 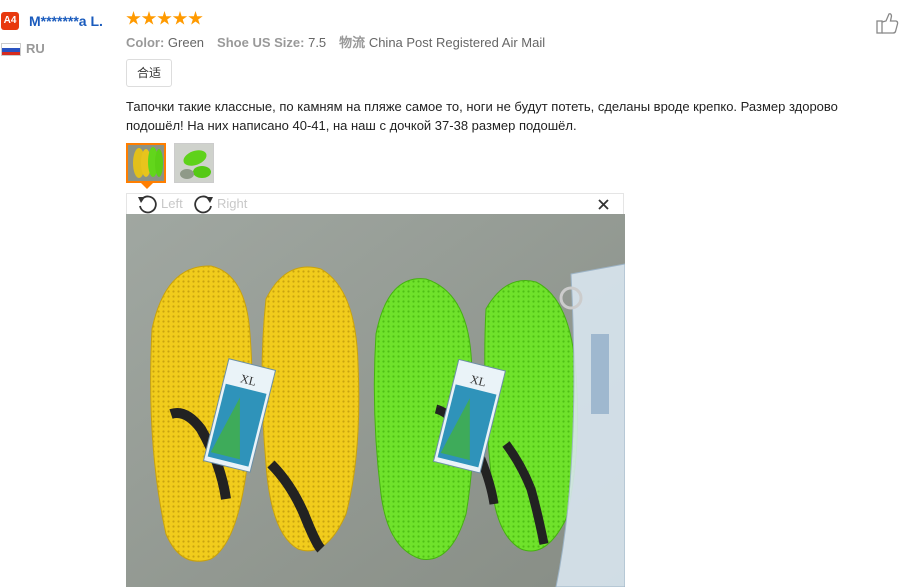 I want to click on reviewer-country: RU, so click(x=35, y=48).